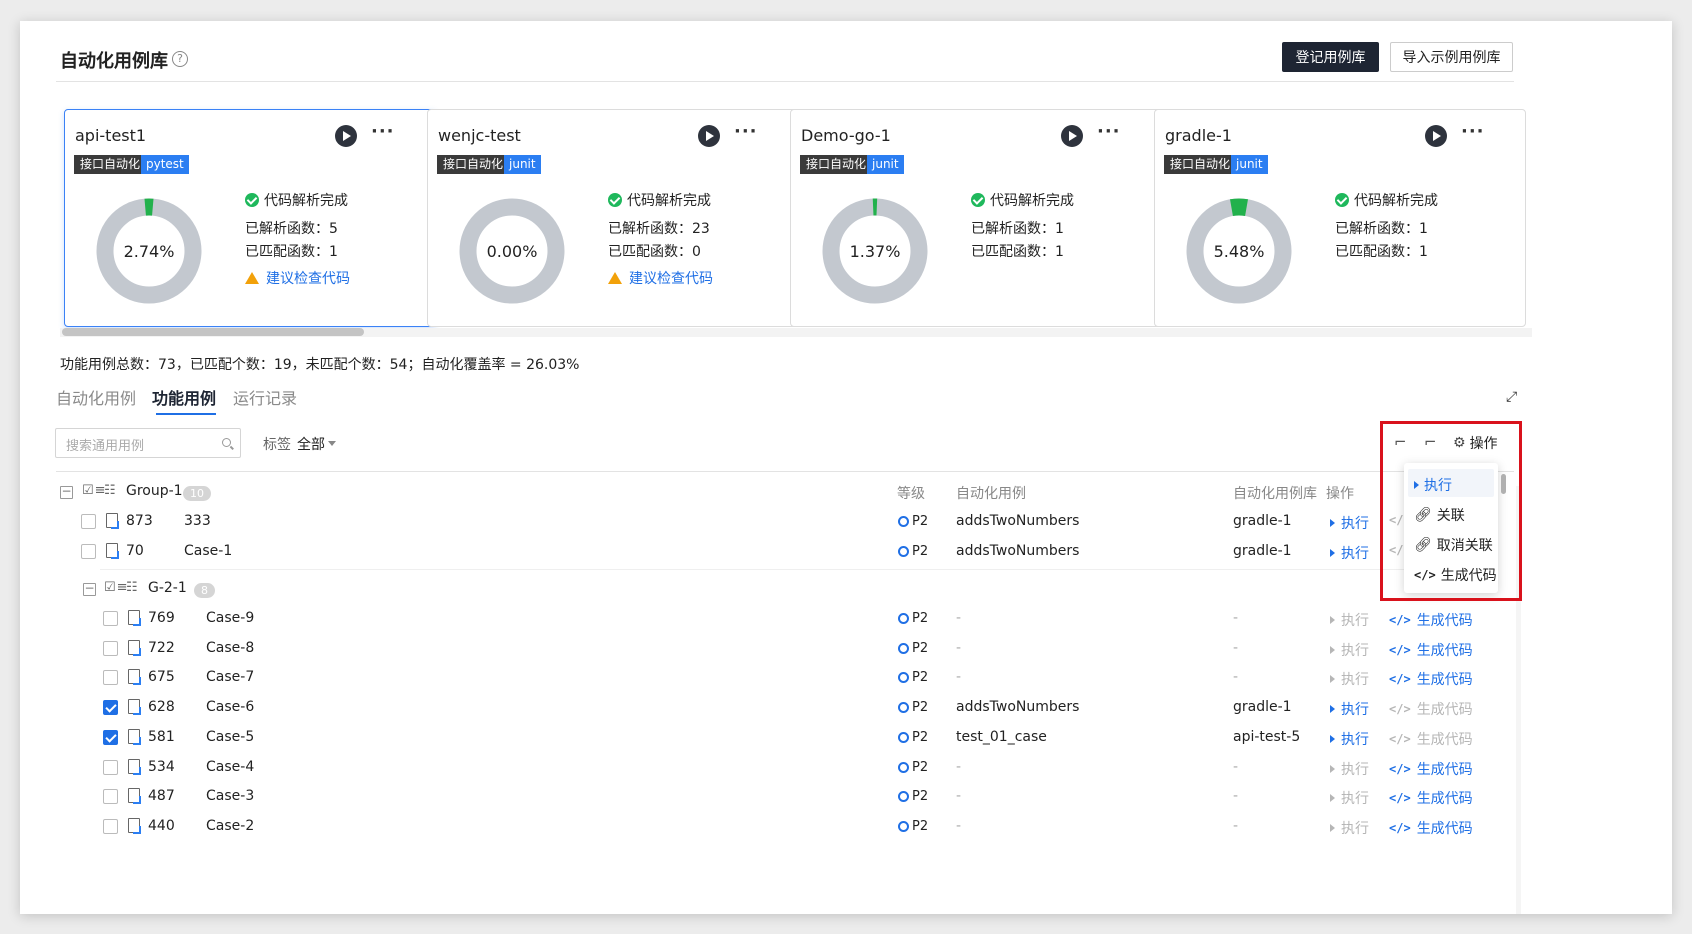 This screenshot has height=934, width=1692. I want to click on execute-label: 执行, so click(1355, 621).